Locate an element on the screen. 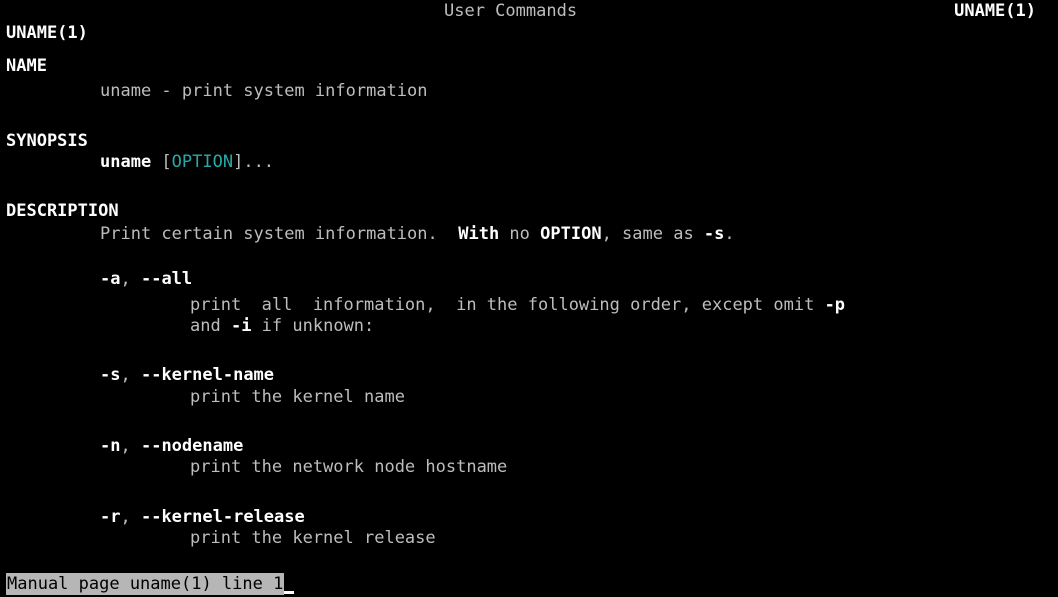  option-desc-flag: -p is located at coordinates (835, 305).